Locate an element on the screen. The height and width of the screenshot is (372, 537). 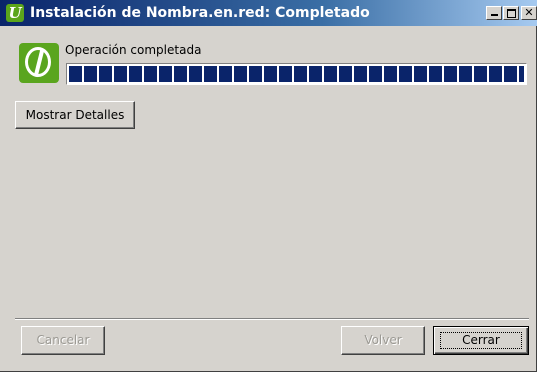
maximize-icon is located at coordinates (511, 13).